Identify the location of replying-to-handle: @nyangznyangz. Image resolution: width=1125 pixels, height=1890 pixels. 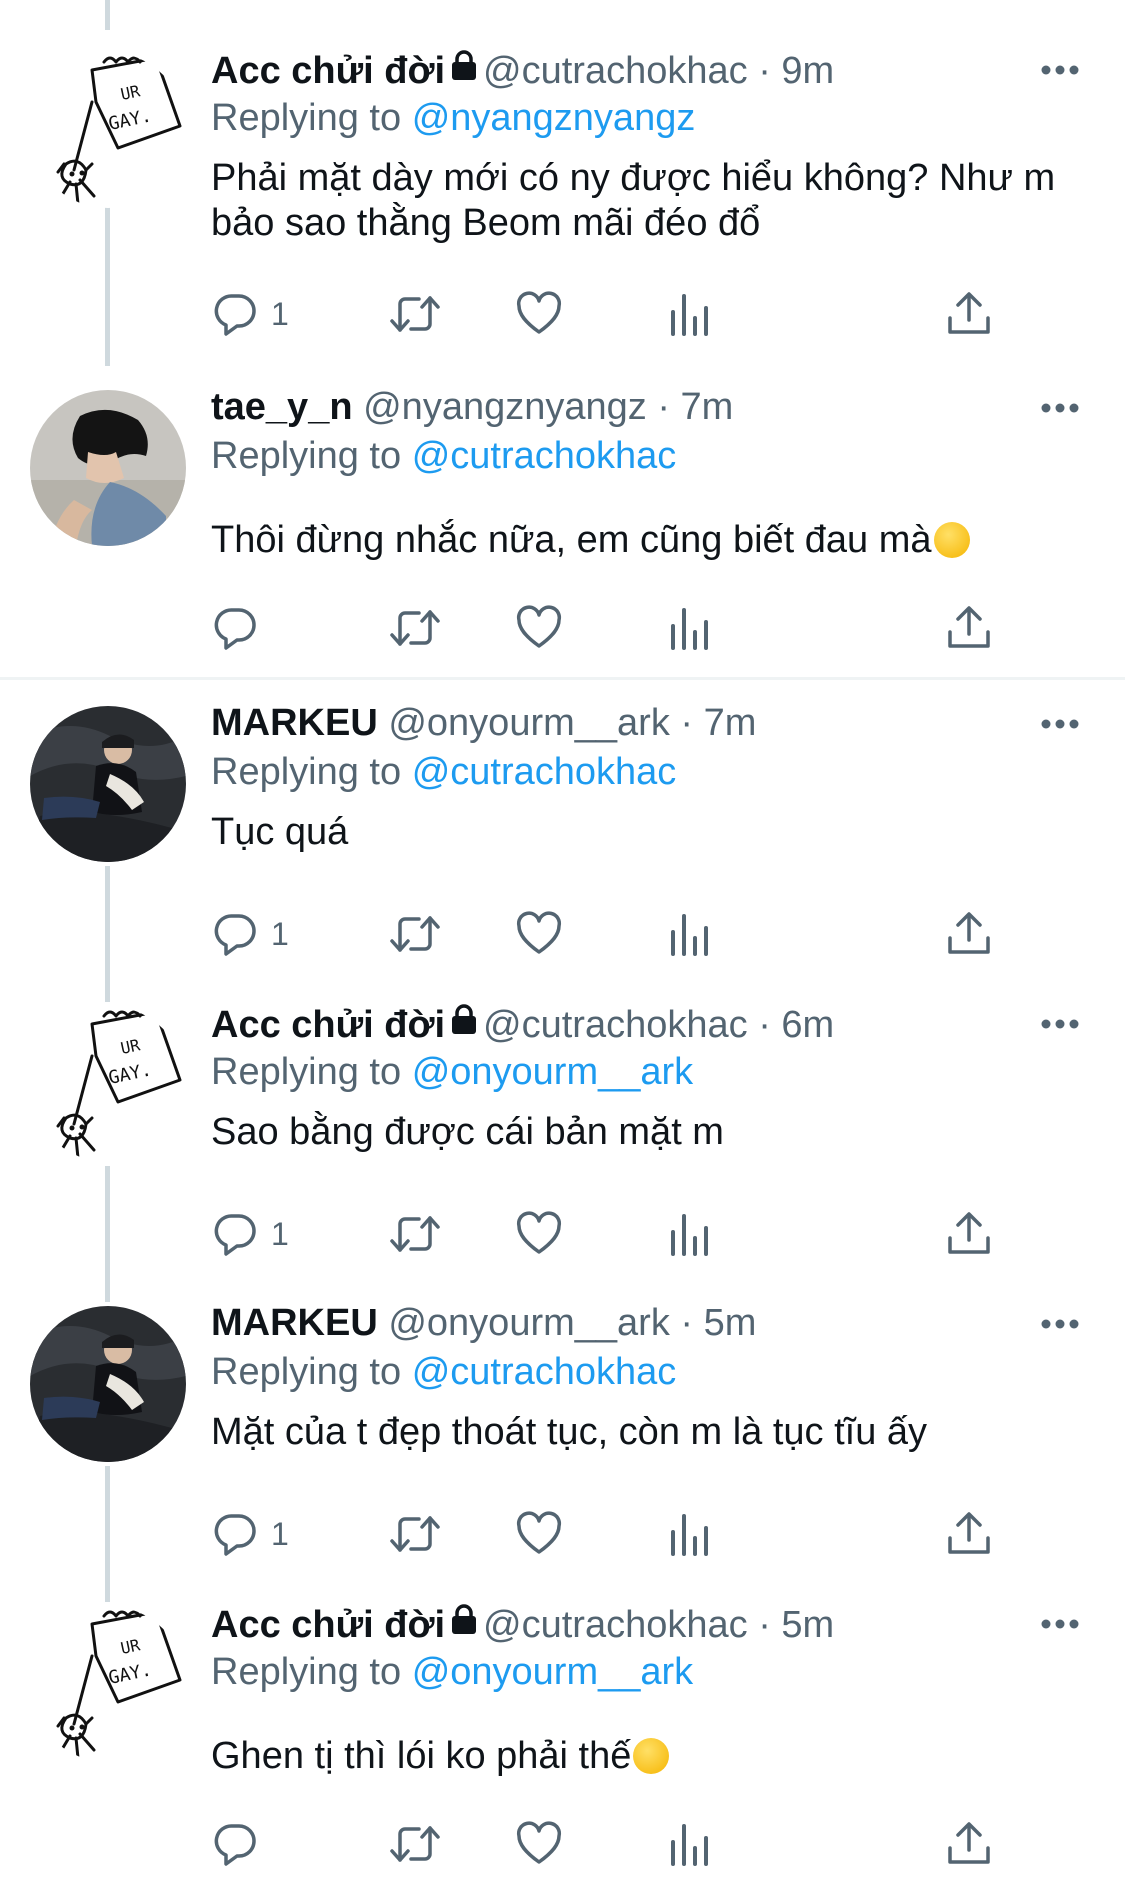
(554, 118).